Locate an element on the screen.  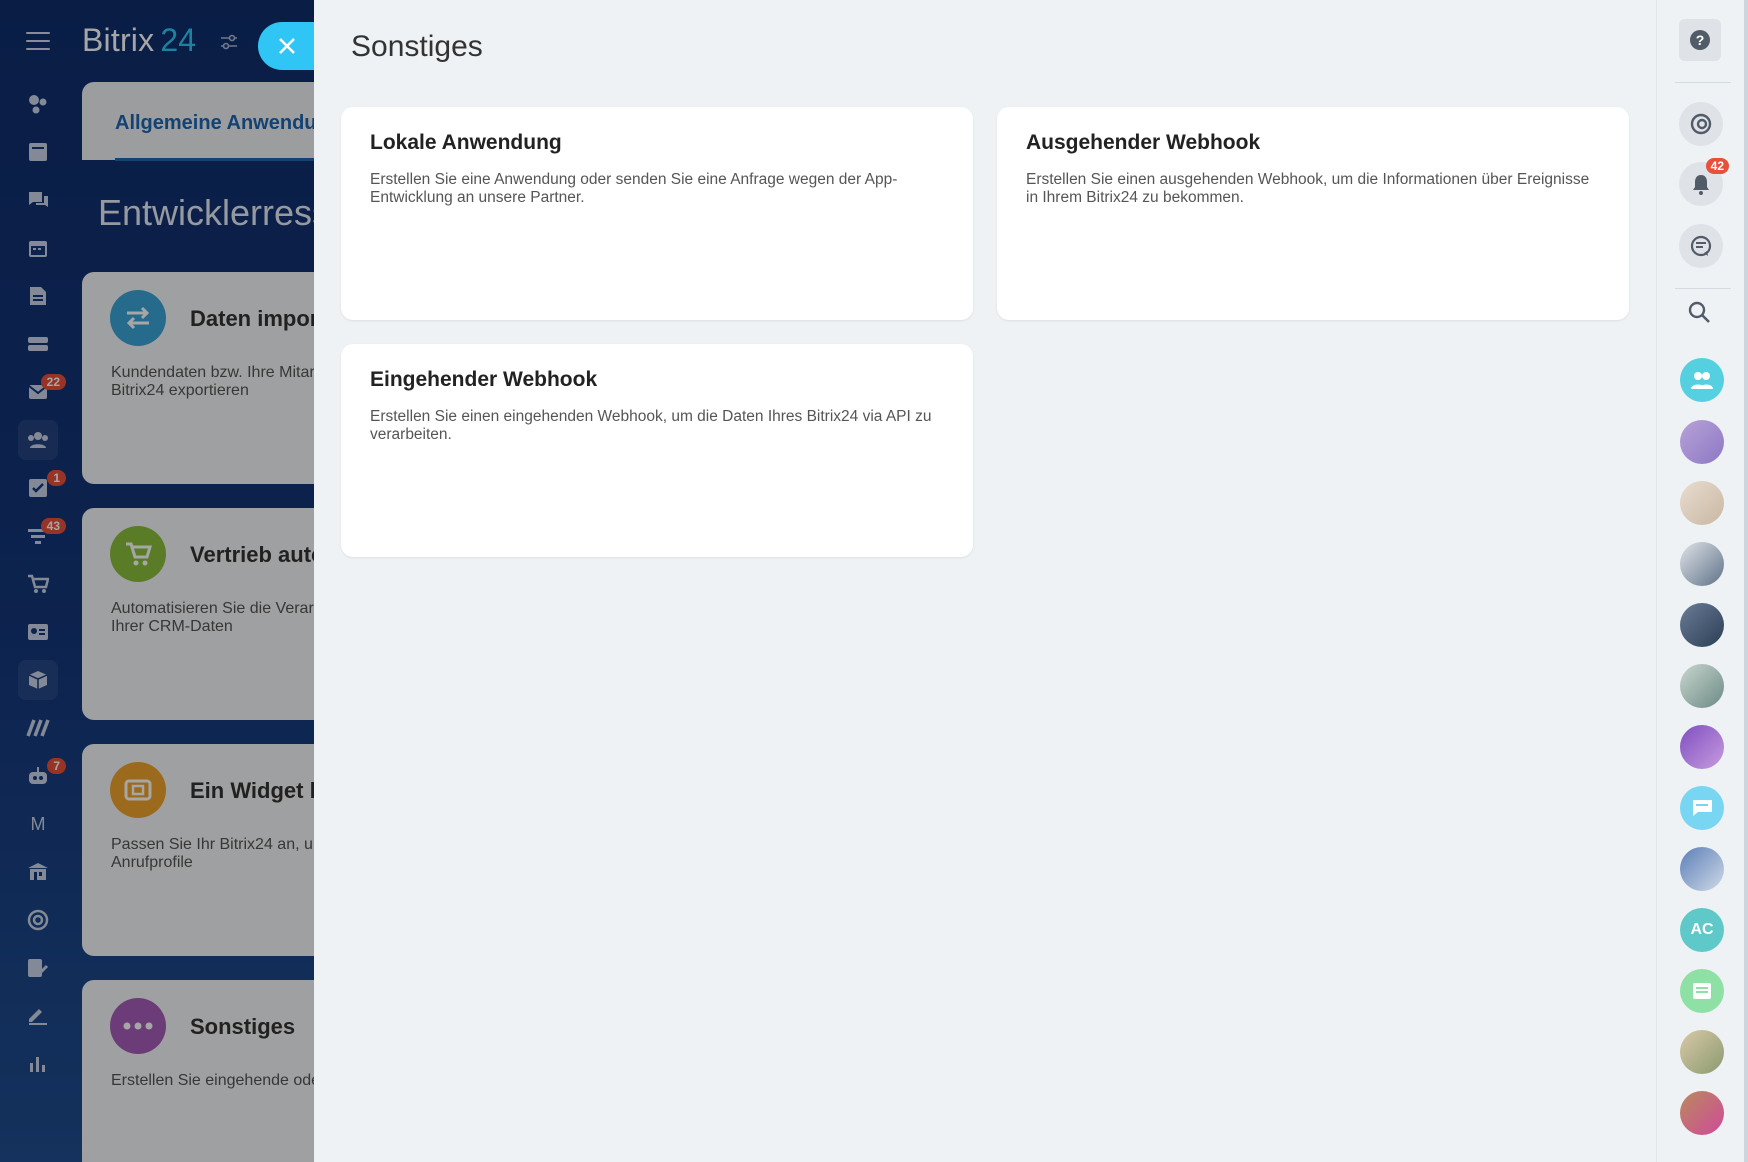
card-title: Eingehender Webhook is located at coordinates (484, 379).